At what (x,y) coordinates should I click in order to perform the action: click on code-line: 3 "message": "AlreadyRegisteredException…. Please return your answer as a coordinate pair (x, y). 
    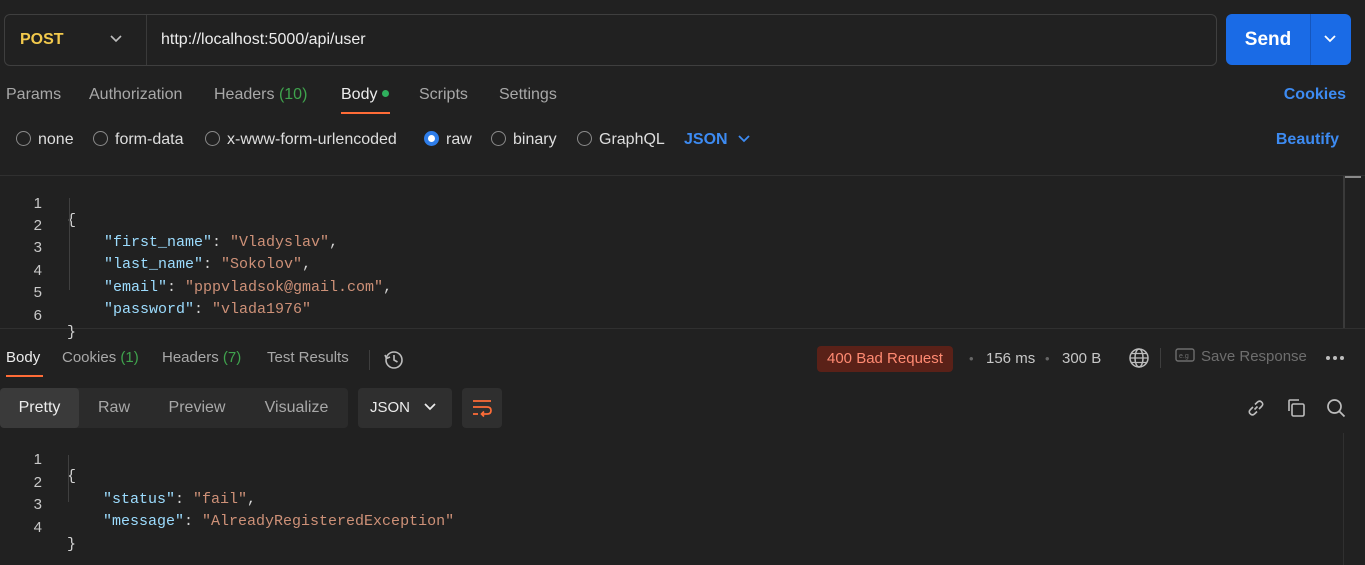
    Looking at the image, I should click on (670, 504).